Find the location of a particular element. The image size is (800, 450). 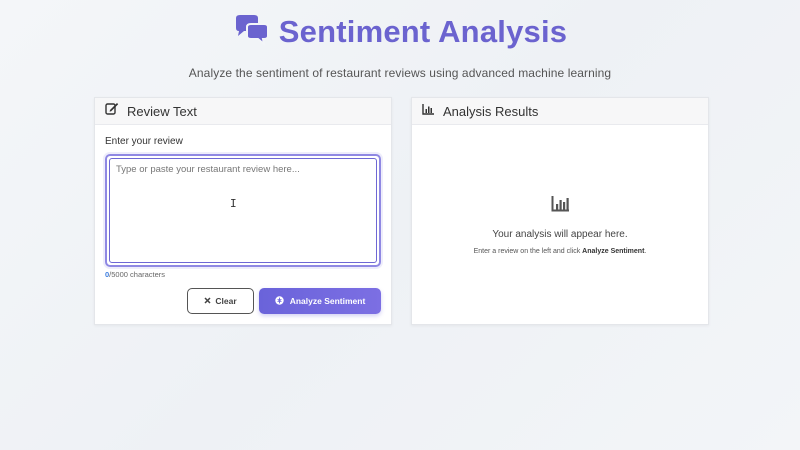

review-panel-header: Review Text is located at coordinates (243, 111).